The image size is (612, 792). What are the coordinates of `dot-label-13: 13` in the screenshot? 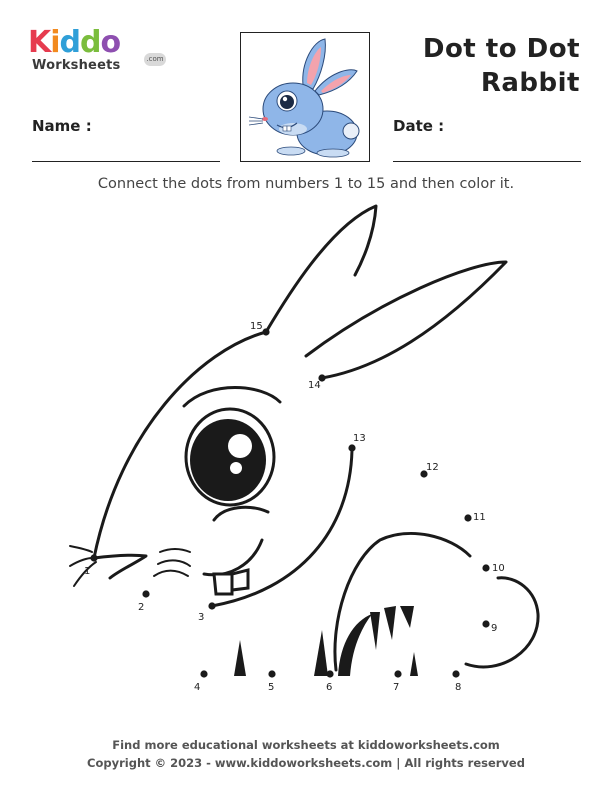 It's located at (359, 438).